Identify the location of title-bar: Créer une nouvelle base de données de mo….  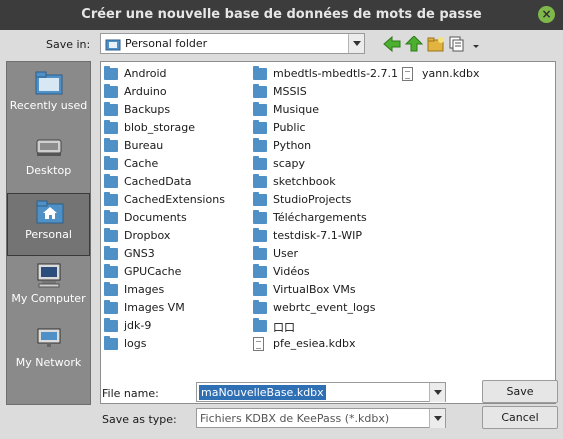
(281, 15).